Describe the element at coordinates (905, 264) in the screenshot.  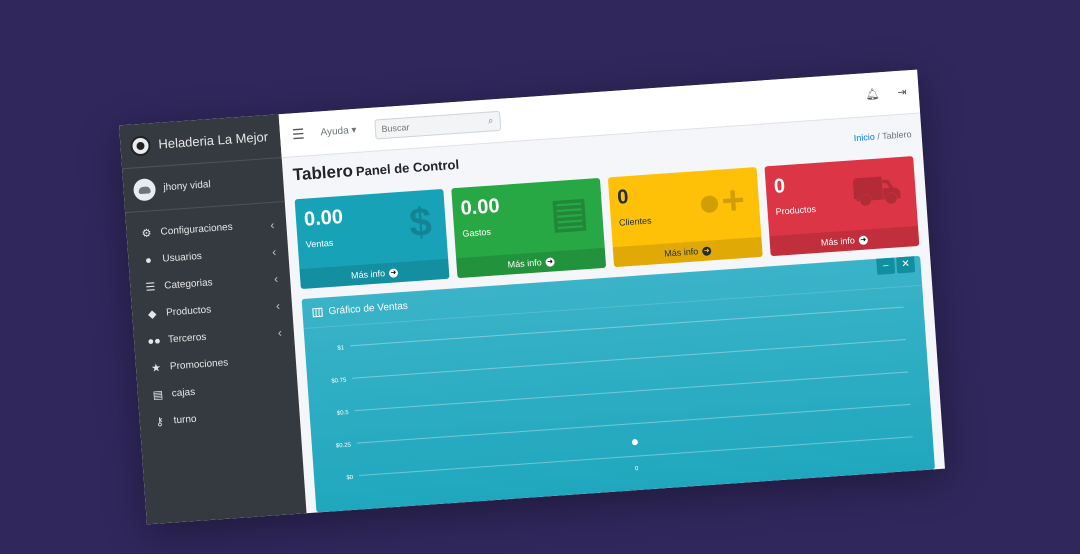
I see `close-button: ✕` at that location.